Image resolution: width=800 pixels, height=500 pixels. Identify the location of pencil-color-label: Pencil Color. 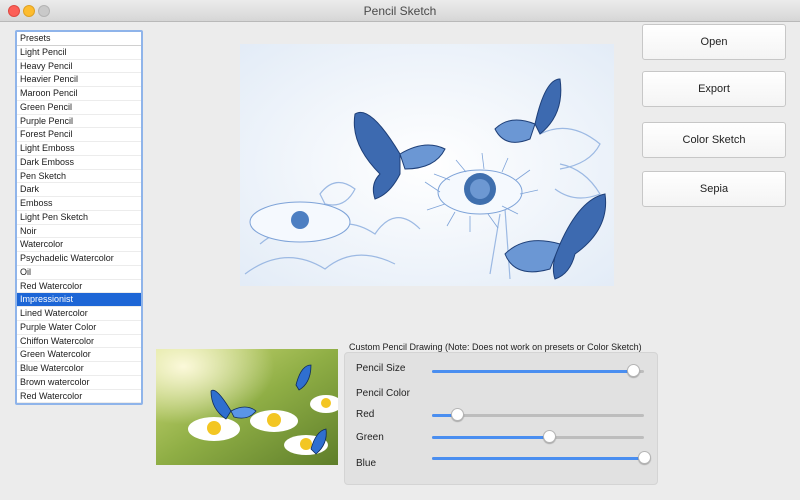
(383, 393).